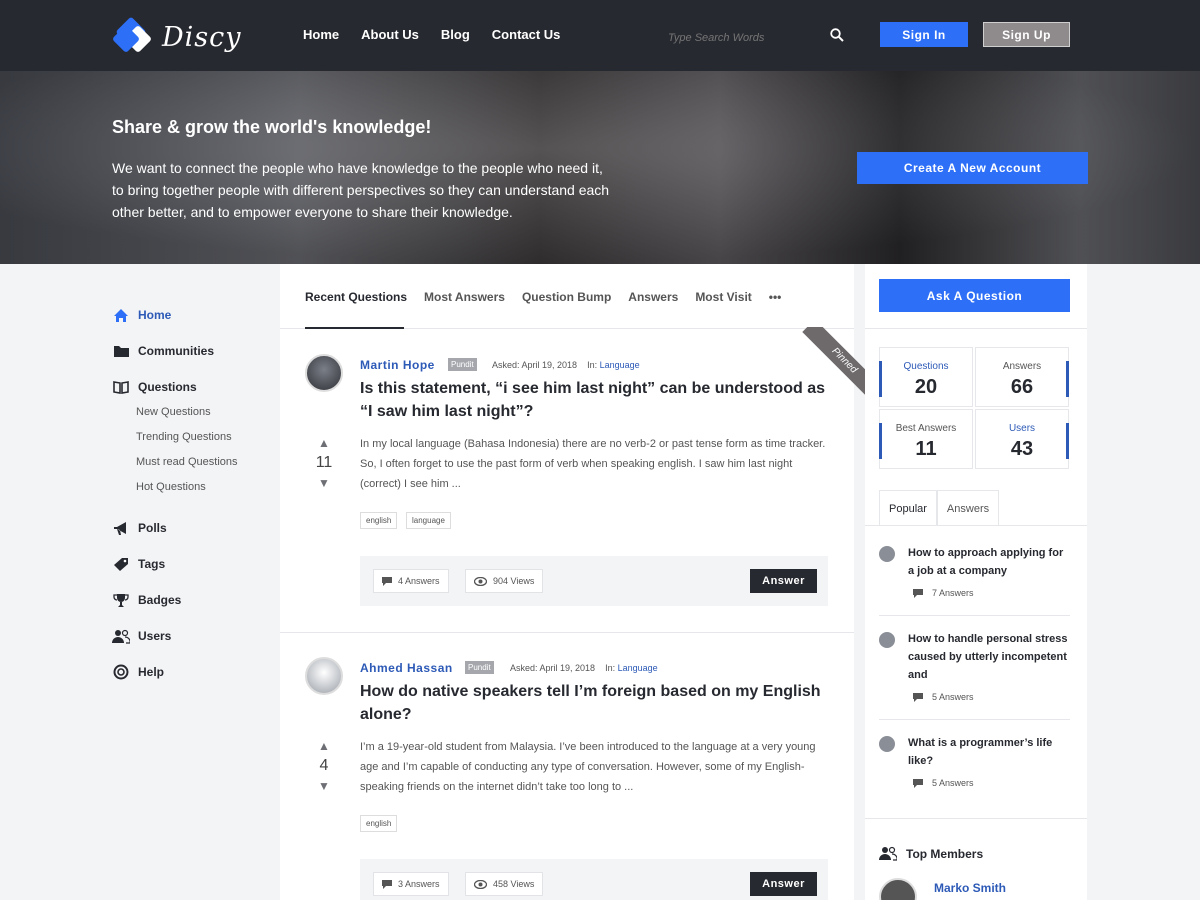  Describe the element at coordinates (121, 600) in the screenshot. I see `trophy-icon` at that location.